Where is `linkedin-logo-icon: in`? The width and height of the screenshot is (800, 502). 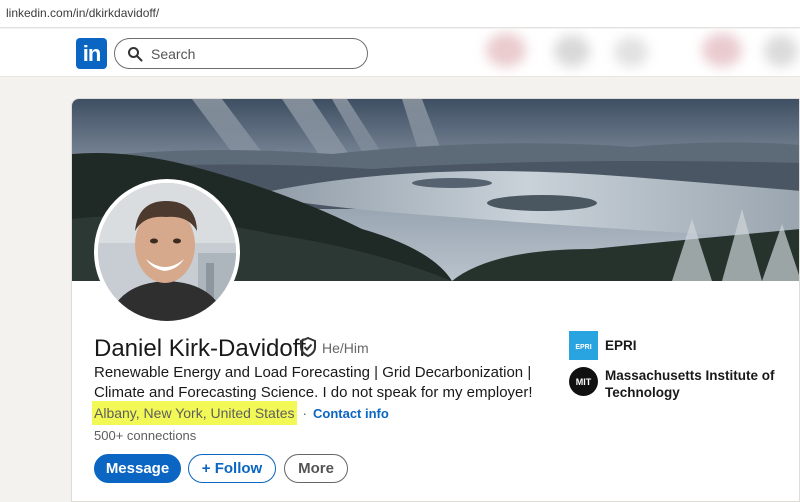 linkedin-logo-icon: in is located at coordinates (91, 53).